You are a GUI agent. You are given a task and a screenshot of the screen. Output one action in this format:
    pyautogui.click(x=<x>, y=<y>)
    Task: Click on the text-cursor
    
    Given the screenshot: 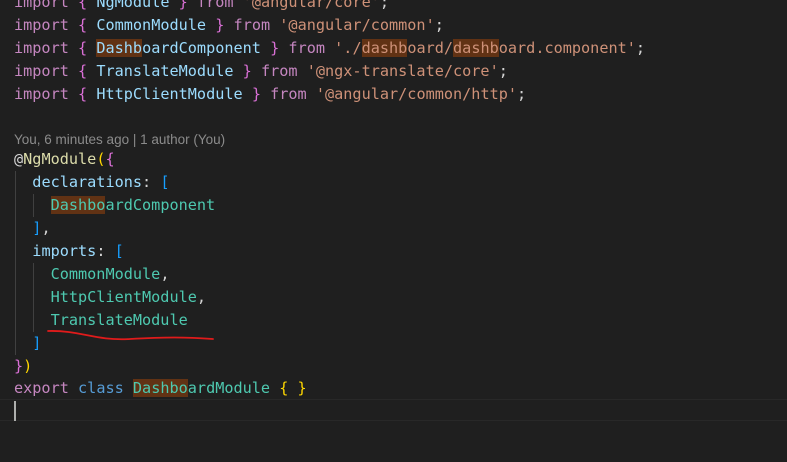 What is the action you would take?
    pyautogui.click(x=15, y=411)
    